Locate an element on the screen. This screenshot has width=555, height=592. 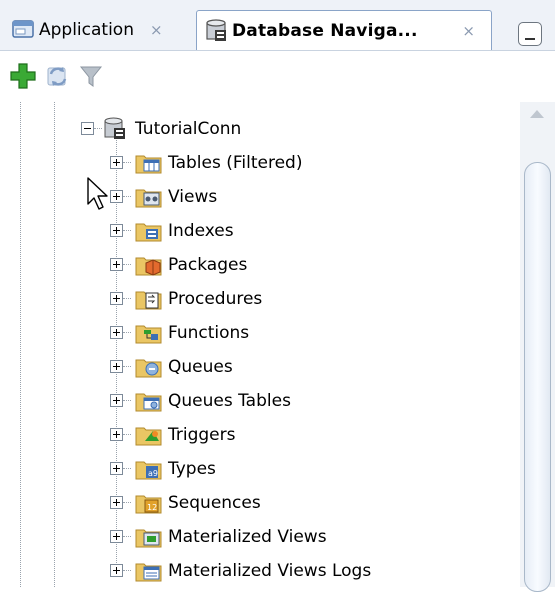
editor-tab-strip: Application × Database Naviga... × is located at coordinates (277, 25).